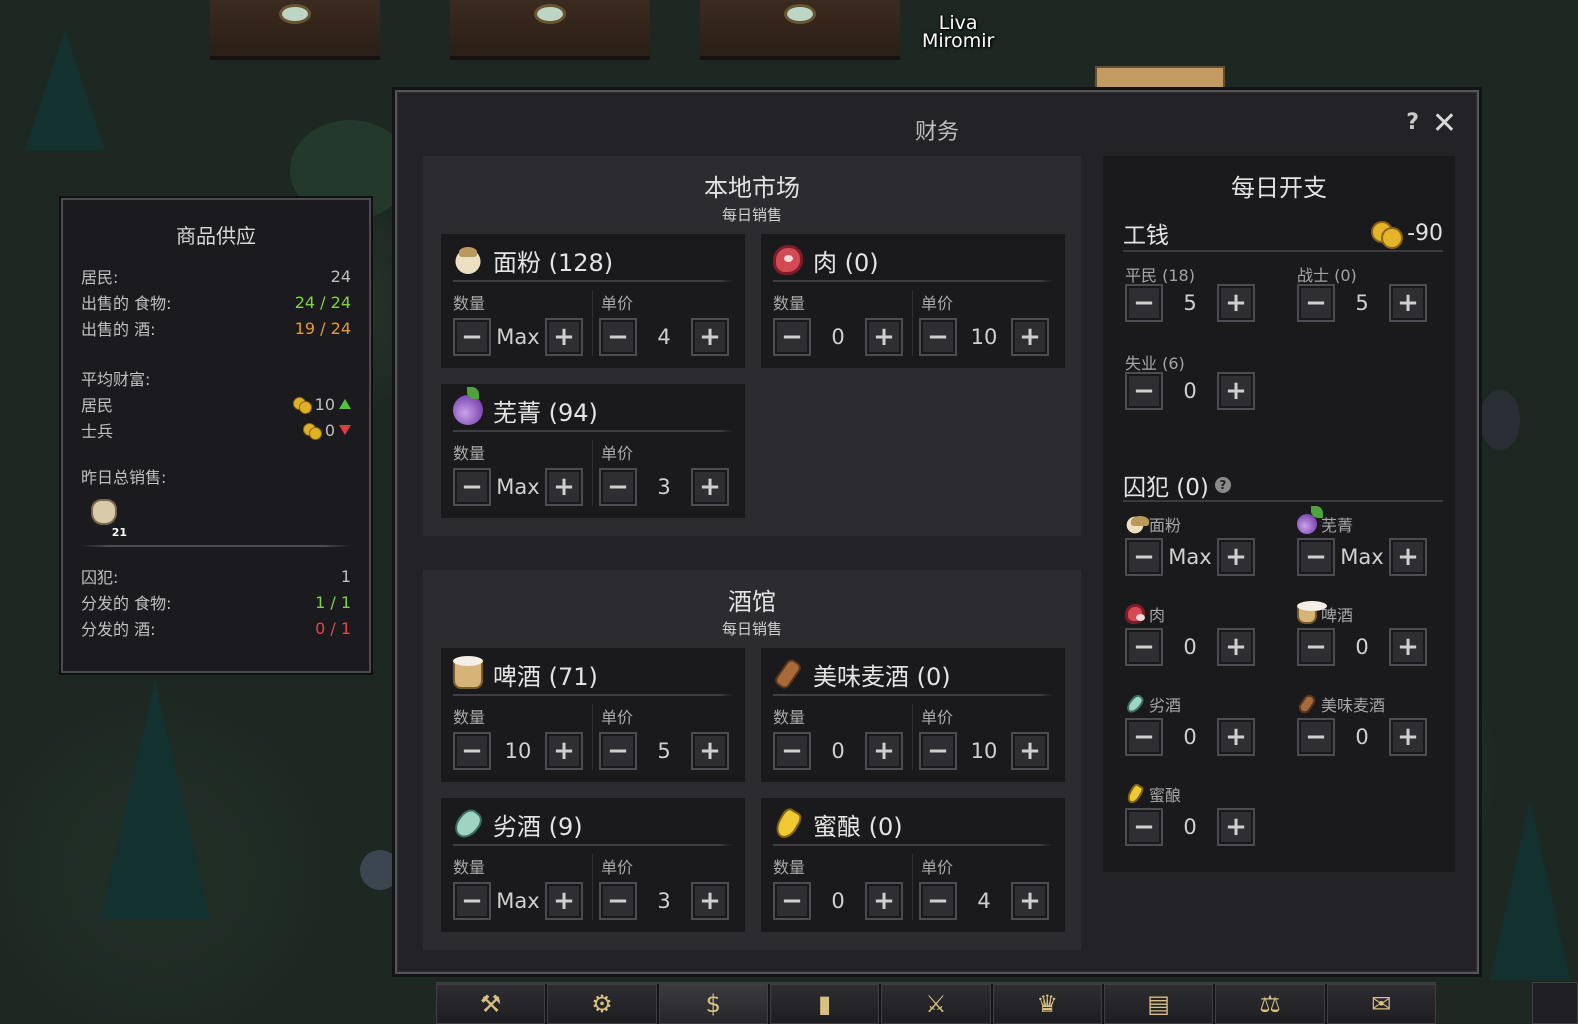 The width and height of the screenshot is (1578, 1024). What do you see at coordinates (1158, 1004) in the screenshot?
I see `book-icon: ▤` at bounding box center [1158, 1004].